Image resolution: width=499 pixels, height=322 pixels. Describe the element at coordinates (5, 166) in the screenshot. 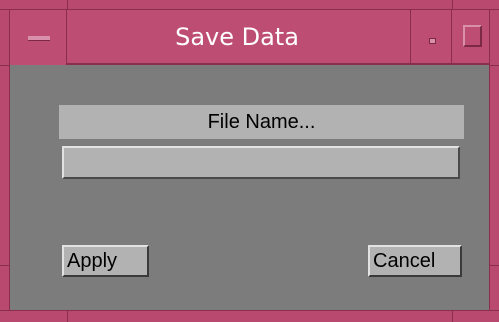

I see `window-frame-left` at that location.